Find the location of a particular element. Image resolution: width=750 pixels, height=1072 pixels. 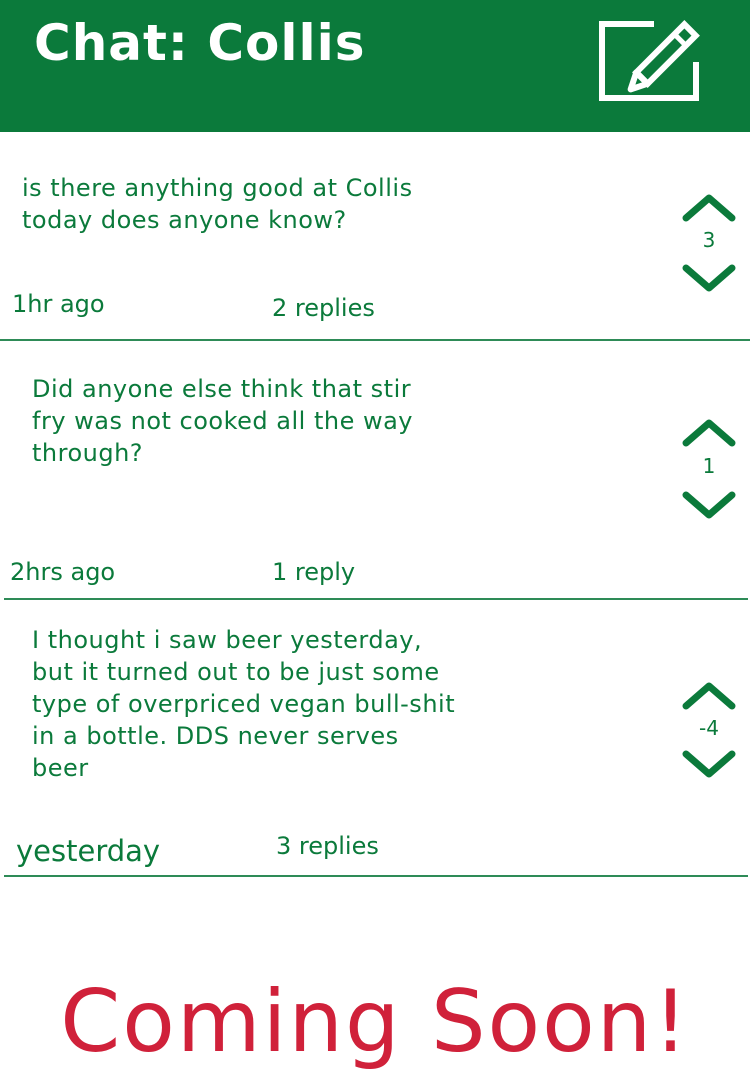

post-timestamp: yesterday is located at coordinates (88, 851).